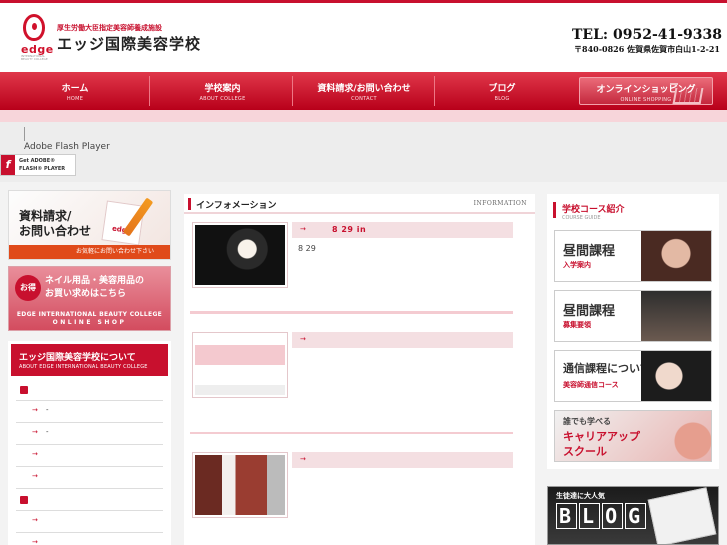 This screenshot has height=545, width=727. What do you see at coordinates (129, 44) in the screenshot?
I see `school-name: エッジ国際美容学校` at bounding box center [129, 44].